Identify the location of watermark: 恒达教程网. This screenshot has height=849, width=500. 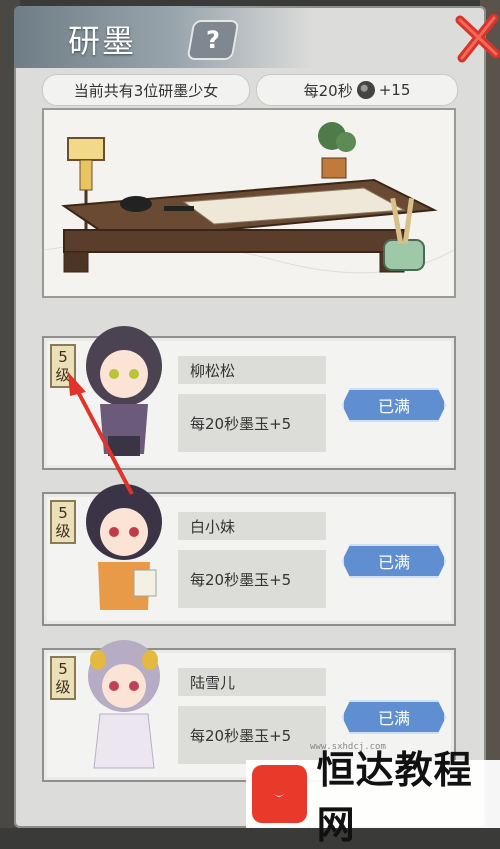
(373, 797).